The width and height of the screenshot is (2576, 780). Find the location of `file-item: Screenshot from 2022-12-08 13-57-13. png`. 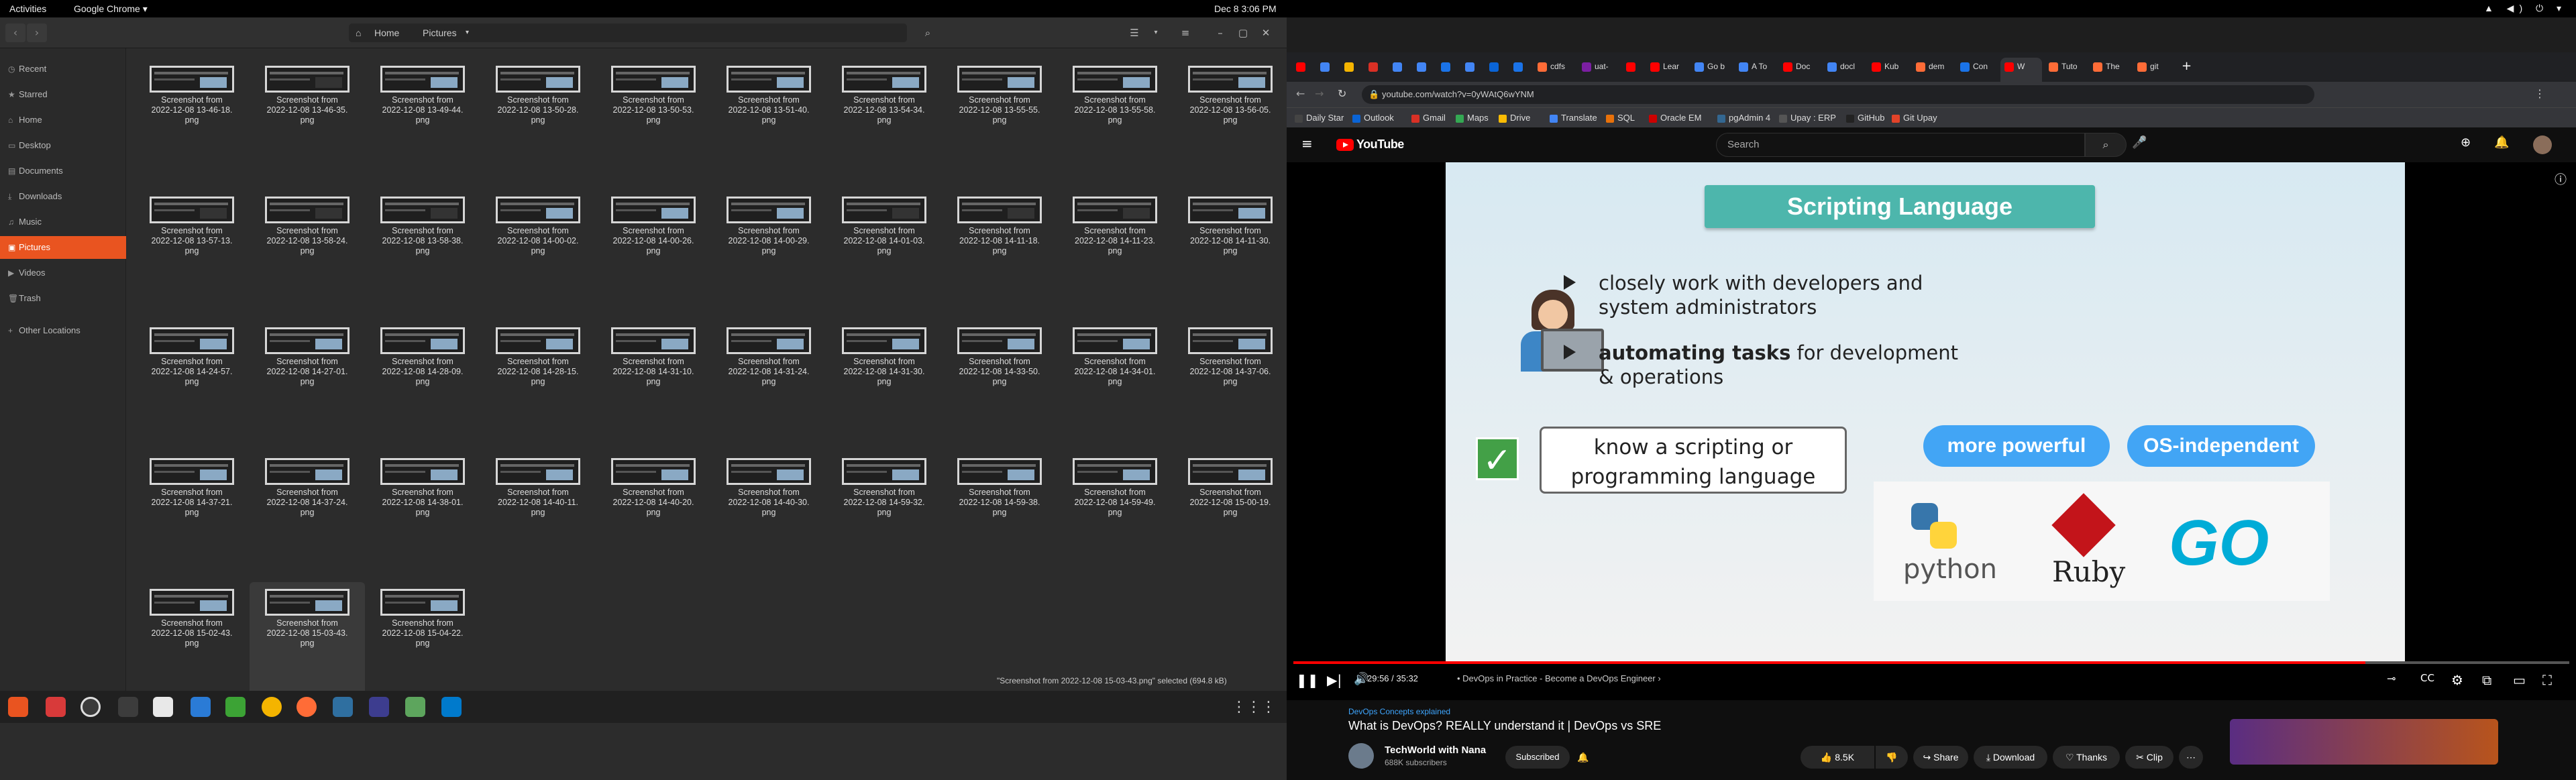

file-item: Screenshot from 2022-12-08 13-57-13. png is located at coordinates (192, 250).